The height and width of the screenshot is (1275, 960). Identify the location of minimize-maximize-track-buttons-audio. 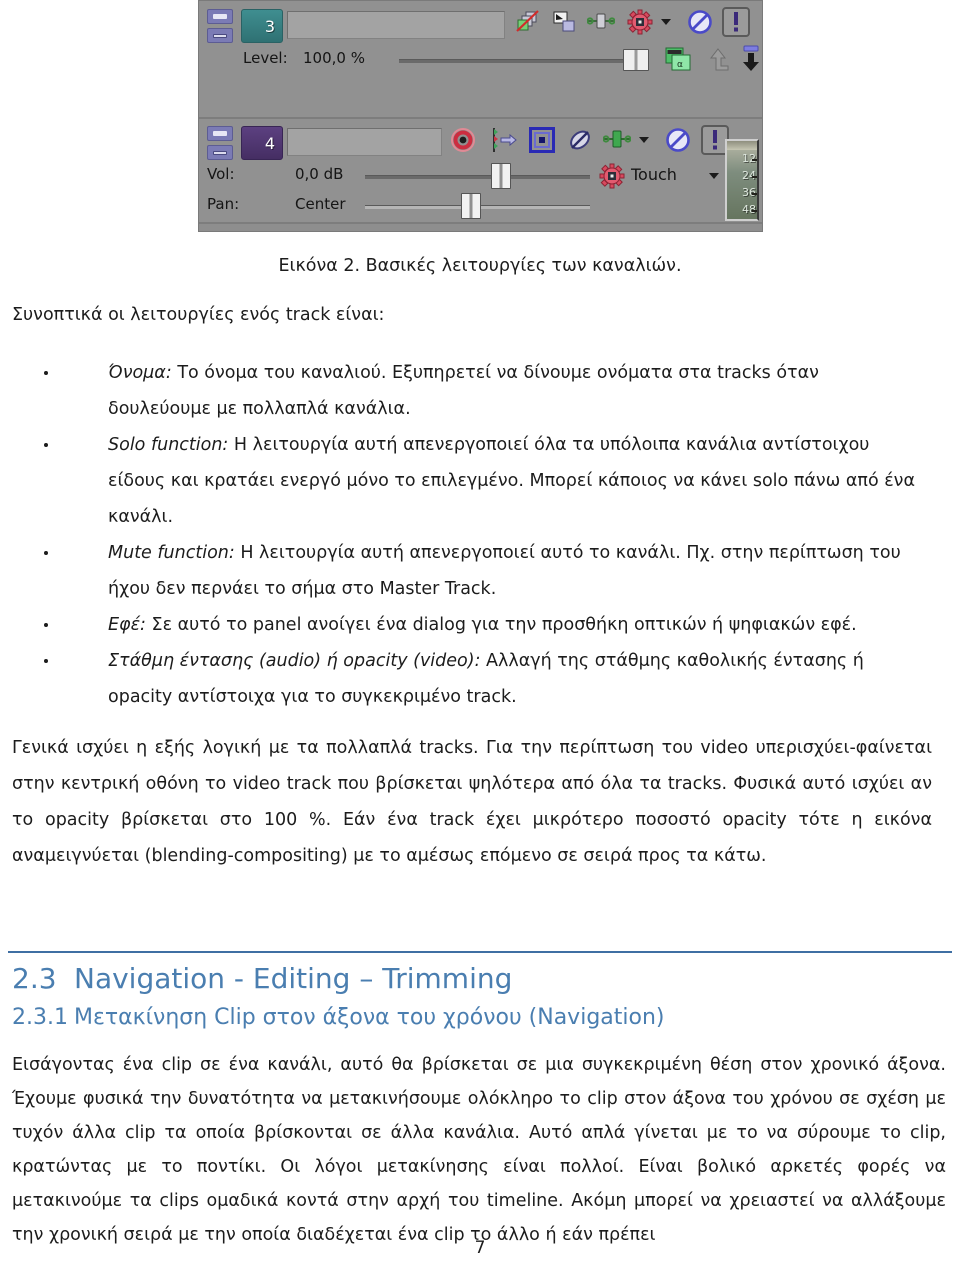
(220, 143).